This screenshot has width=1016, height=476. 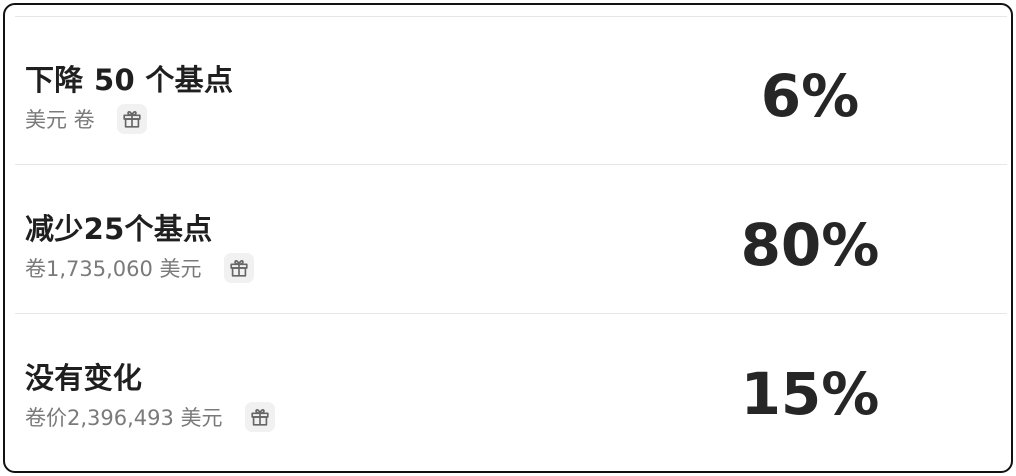 What do you see at coordinates (124, 418) in the screenshot?
I see `outcome-volume: 卷价2,396,493 美元` at bounding box center [124, 418].